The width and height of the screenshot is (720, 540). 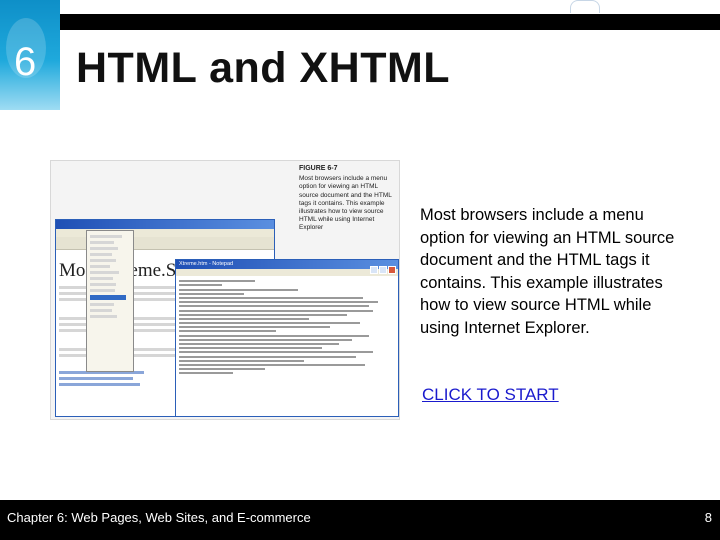 I want to click on corner-logo-icon, so click(x=585, y=6).